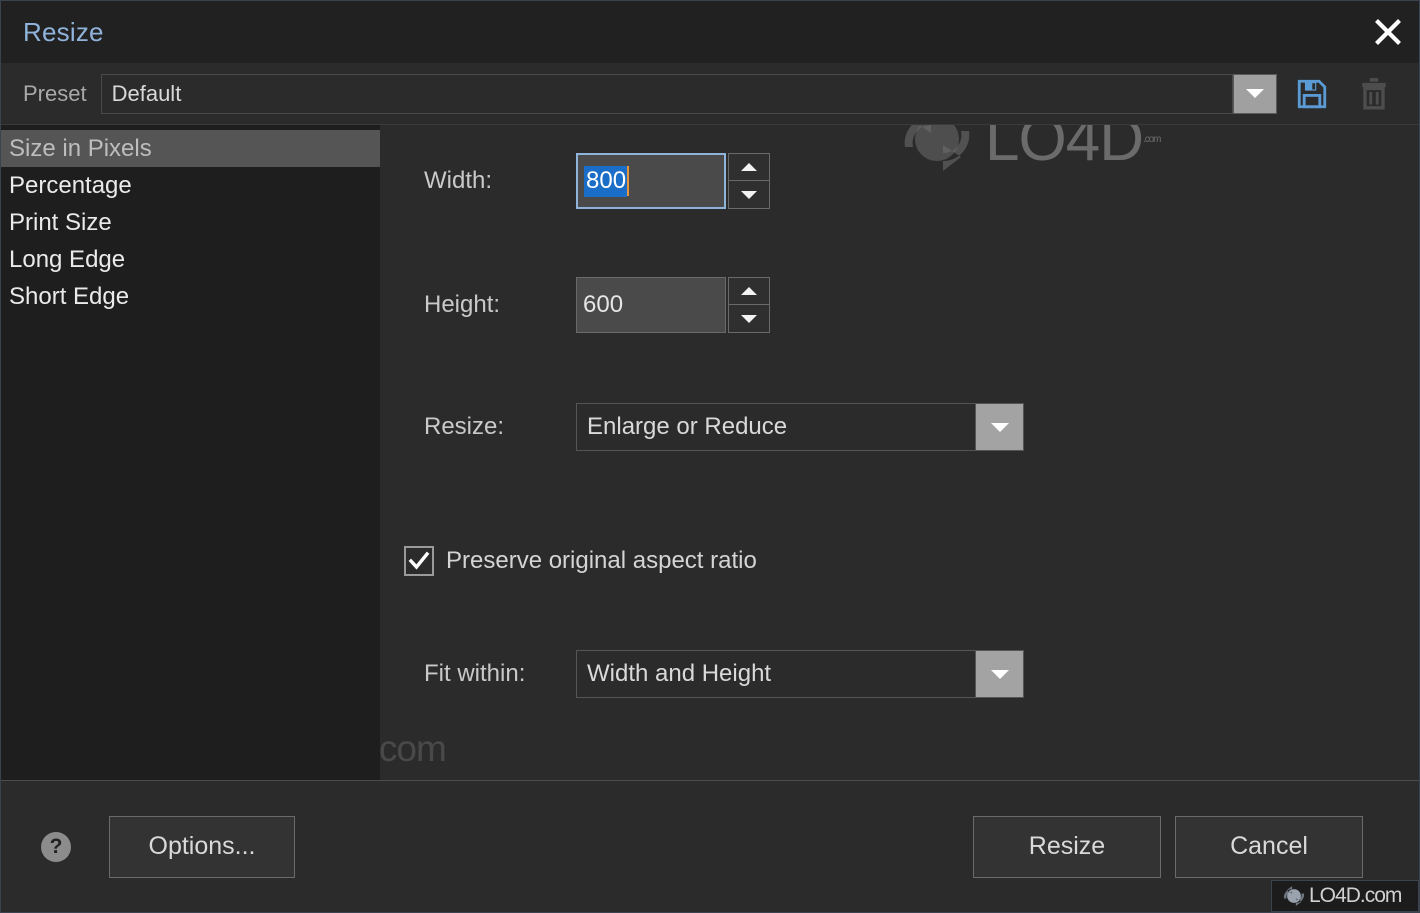 The width and height of the screenshot is (1420, 913). I want to click on width-increment-button, so click(749, 167).